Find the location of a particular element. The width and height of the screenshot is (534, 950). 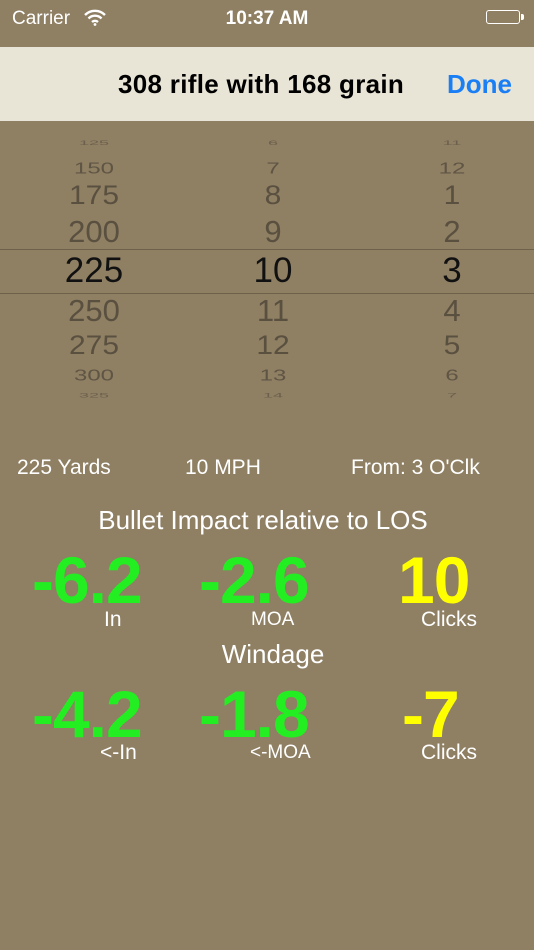

windage-inches-unit: <-In is located at coordinates (118, 752).